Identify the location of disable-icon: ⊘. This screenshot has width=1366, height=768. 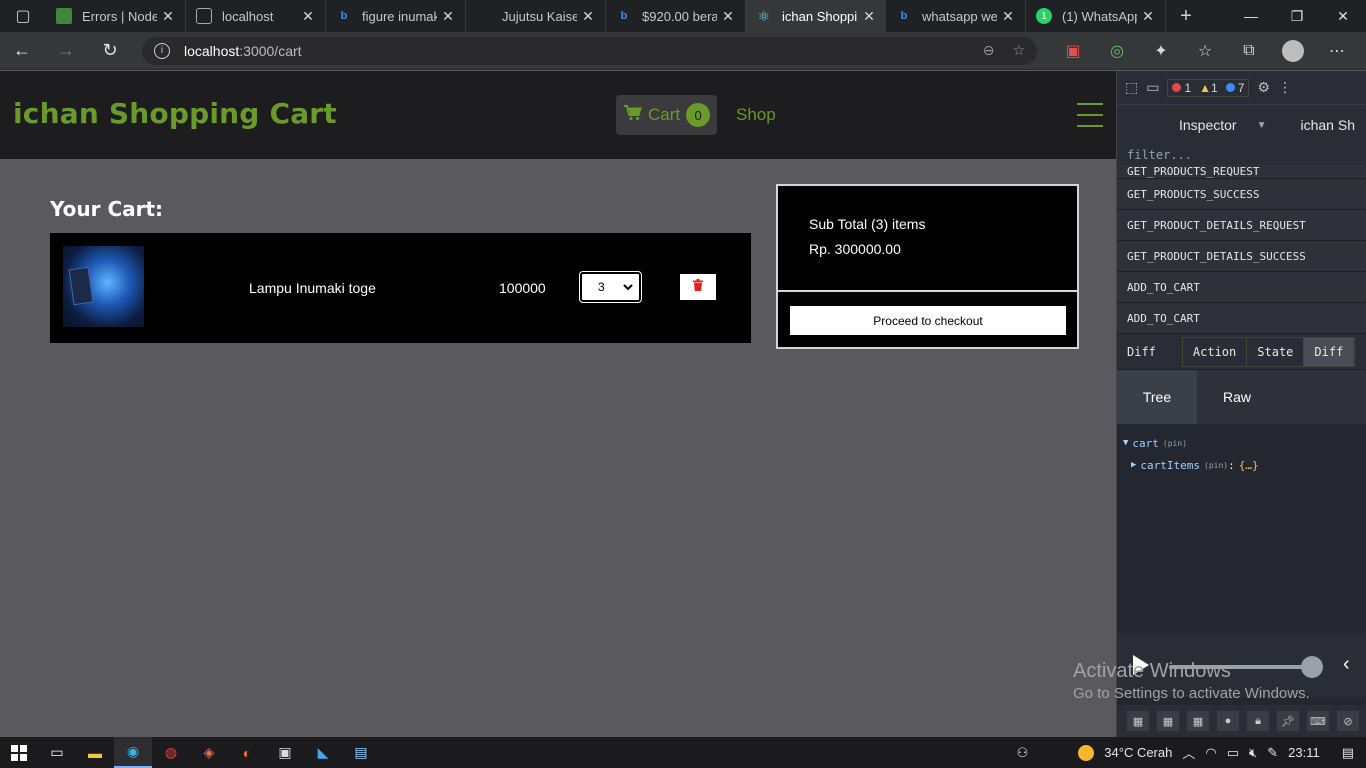
(1348, 721).